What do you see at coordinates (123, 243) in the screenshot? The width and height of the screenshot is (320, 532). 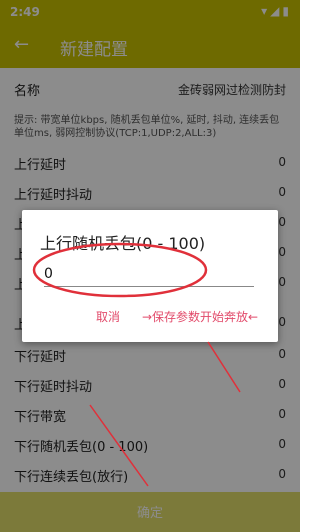 I see `dialog-title: 上行随机丢包(0 - 100)` at bounding box center [123, 243].